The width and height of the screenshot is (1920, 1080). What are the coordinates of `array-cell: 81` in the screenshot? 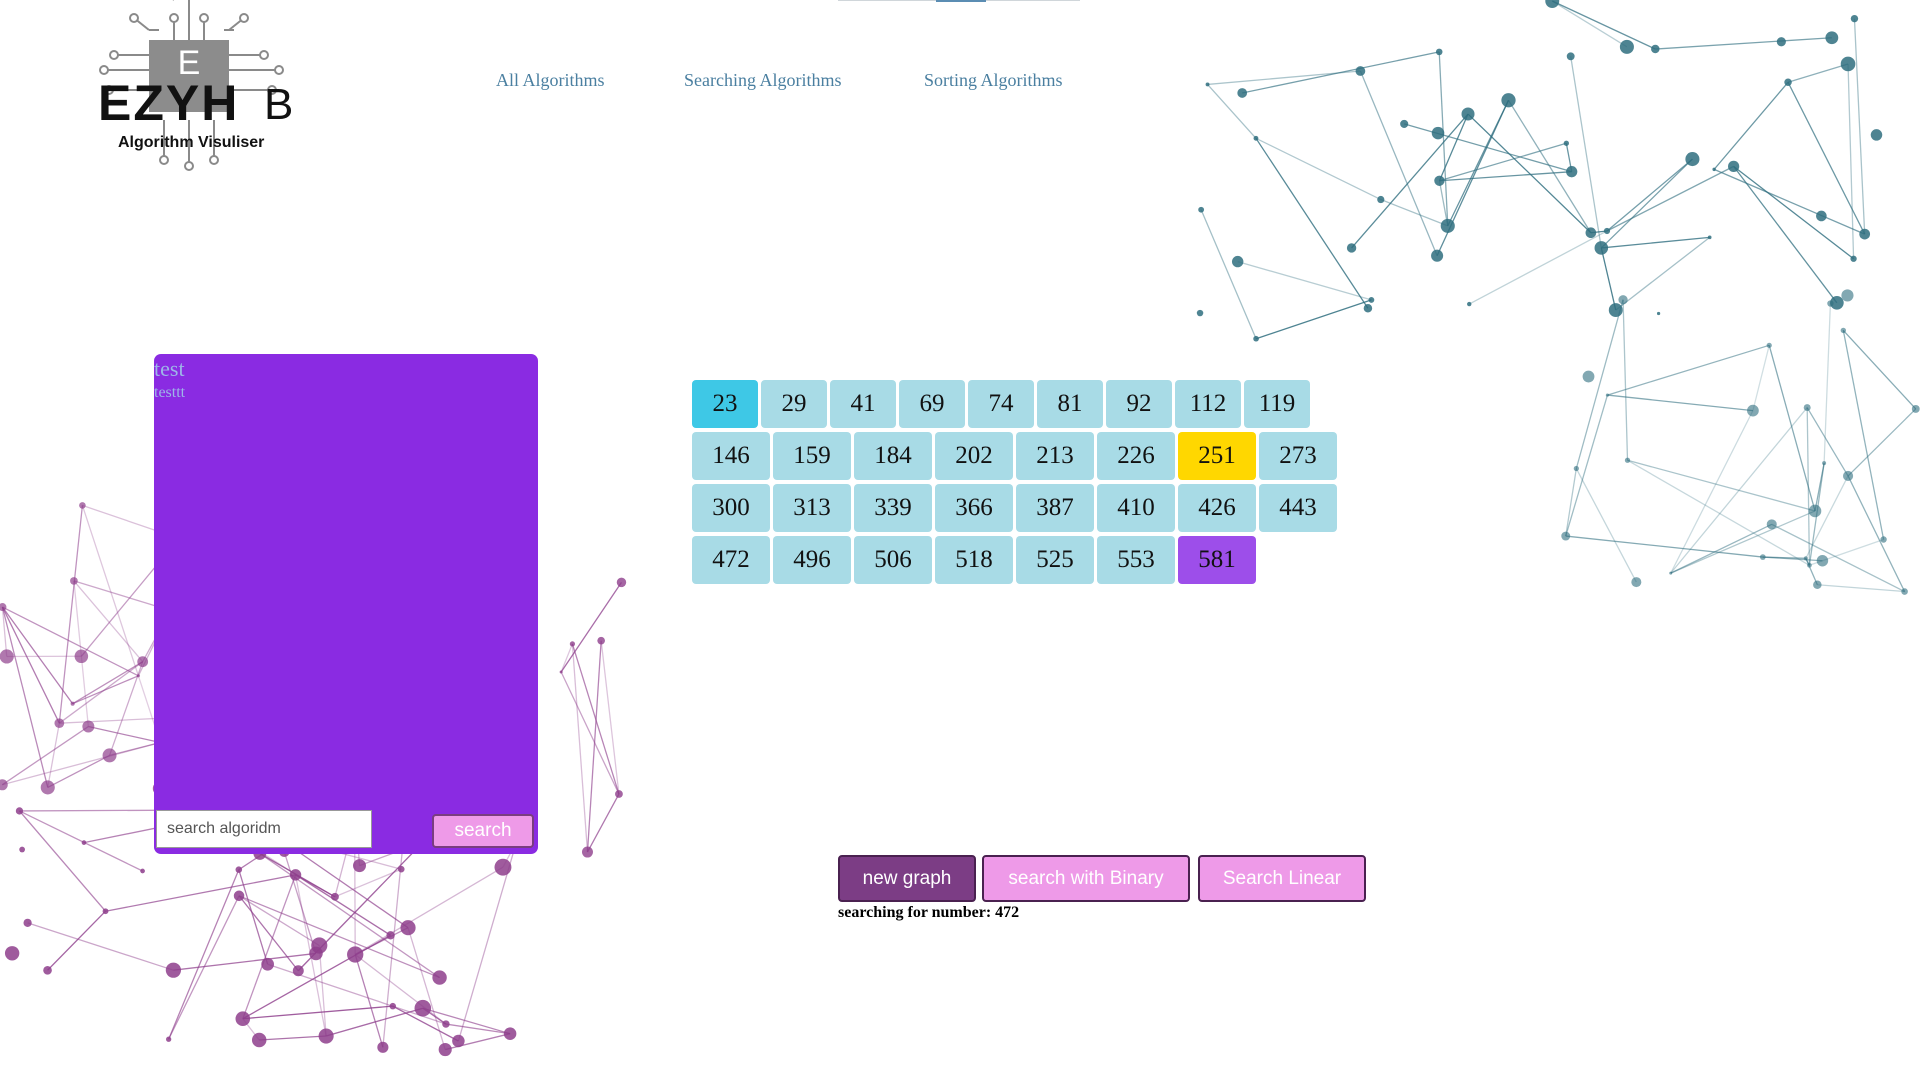 It's located at (1070, 404).